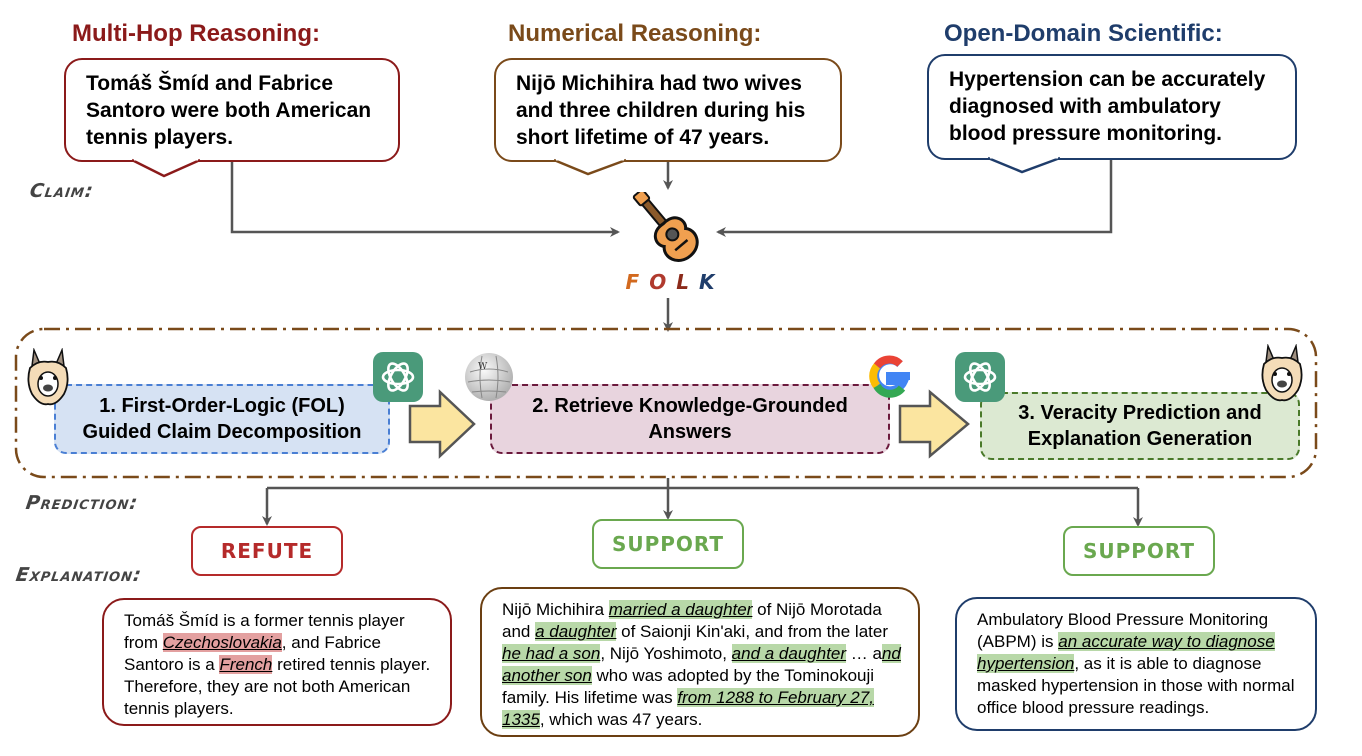 Image resolution: width=1362 pixels, height=756 pixels. What do you see at coordinates (670, 282) in the screenshot?
I see `folk-wordmark: FOLK` at bounding box center [670, 282].